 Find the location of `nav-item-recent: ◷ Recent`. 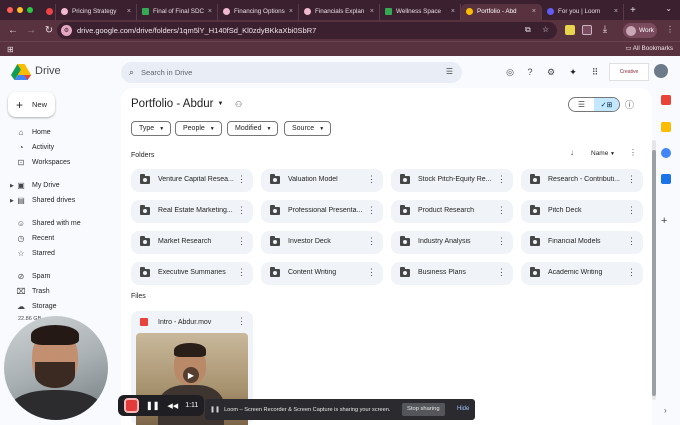

nav-item-recent: ◷ Recent is located at coordinates (58, 238).